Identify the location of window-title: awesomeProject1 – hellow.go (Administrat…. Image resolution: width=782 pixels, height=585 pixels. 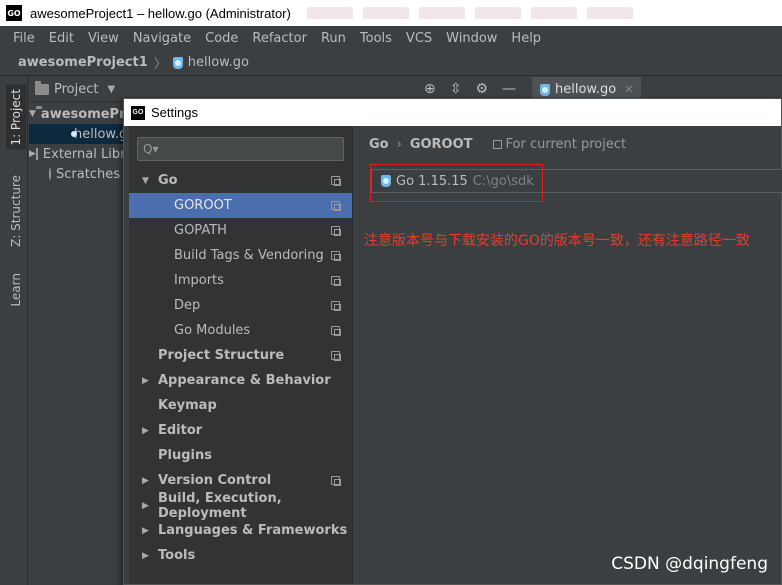
(160, 13).